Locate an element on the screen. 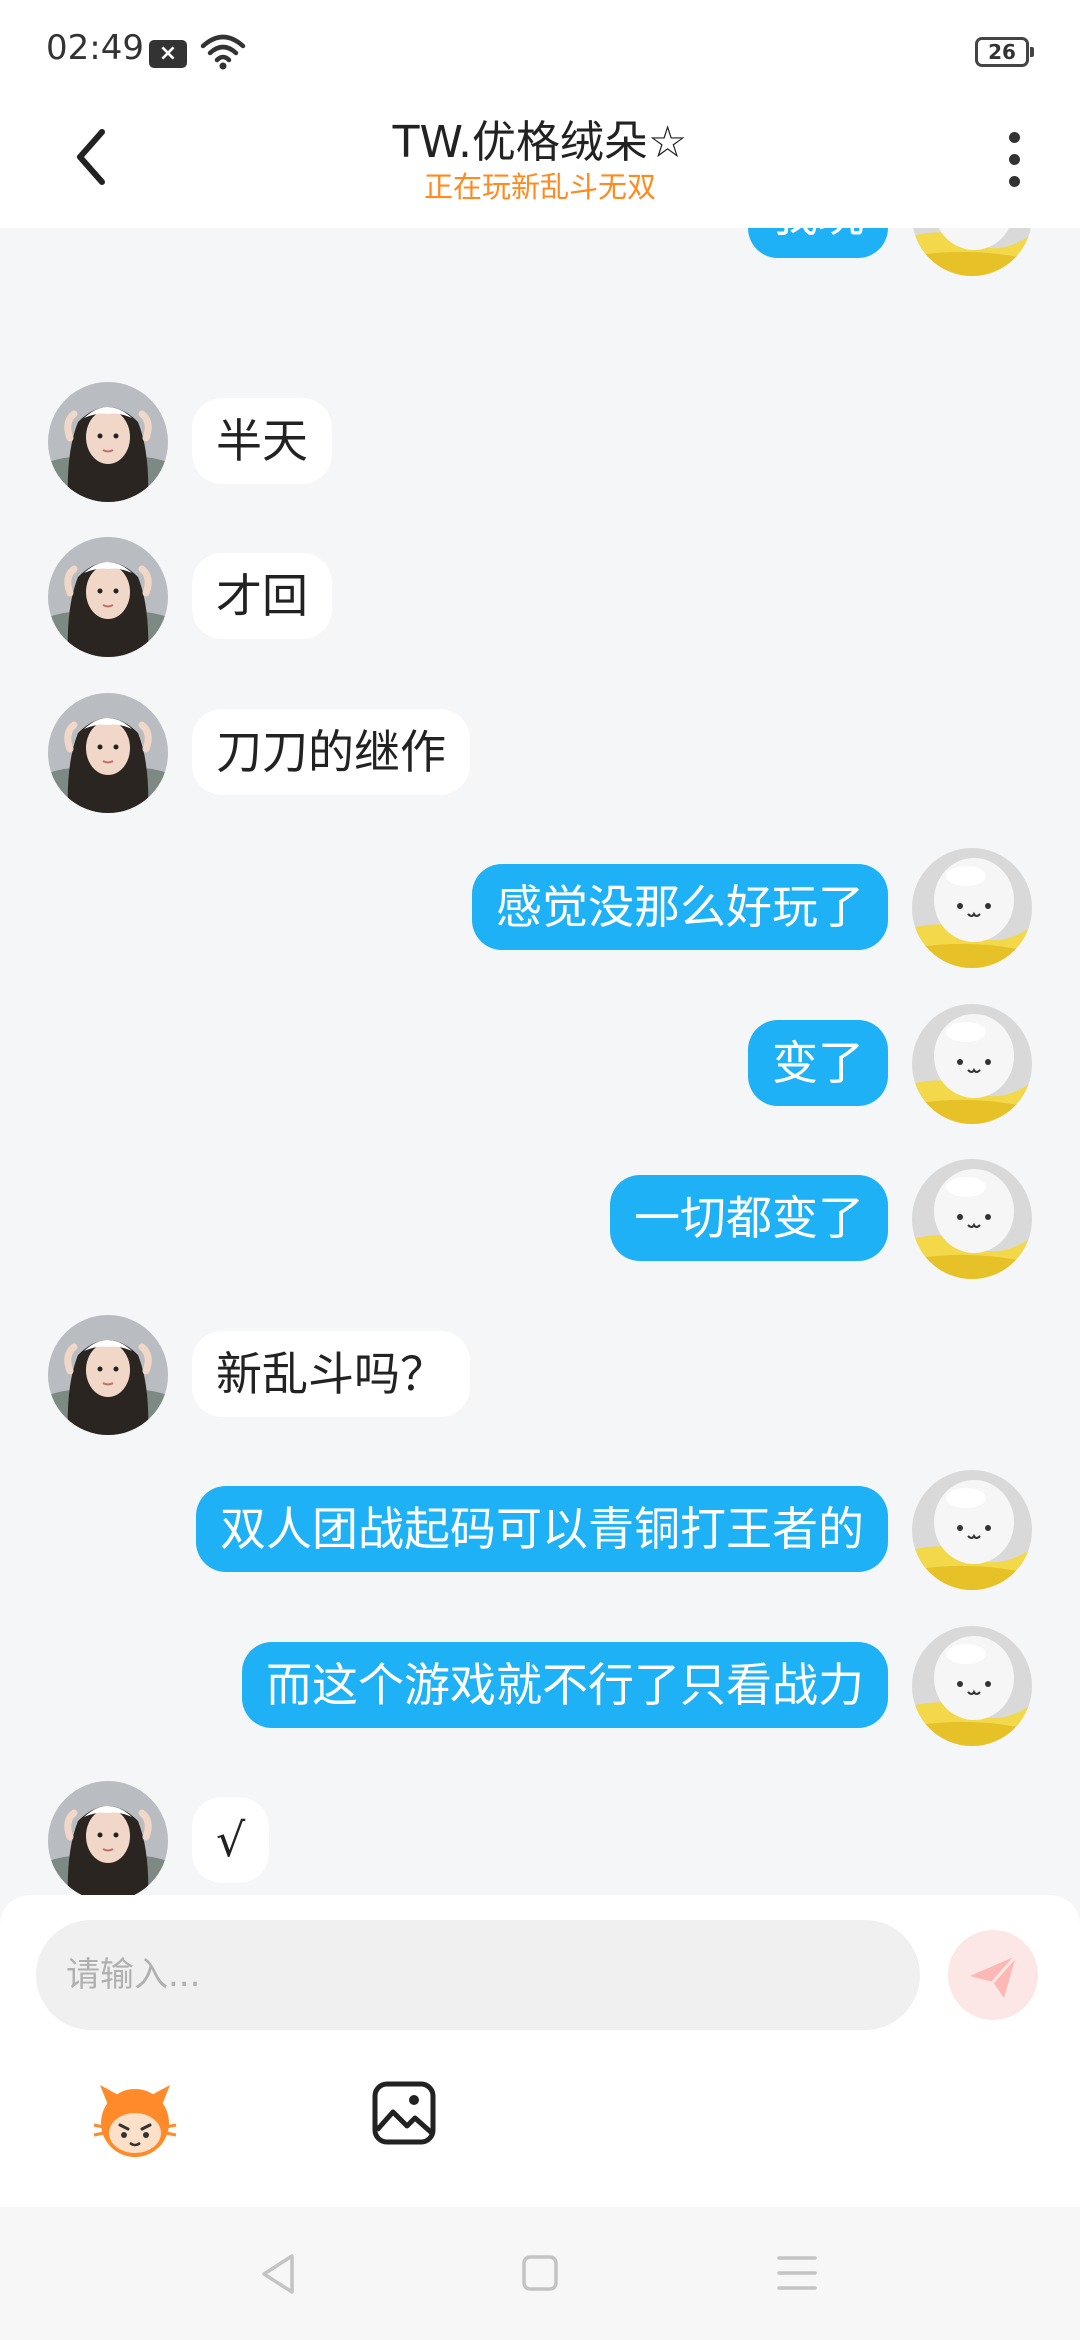  system-nav-bar is located at coordinates (540, 2273).